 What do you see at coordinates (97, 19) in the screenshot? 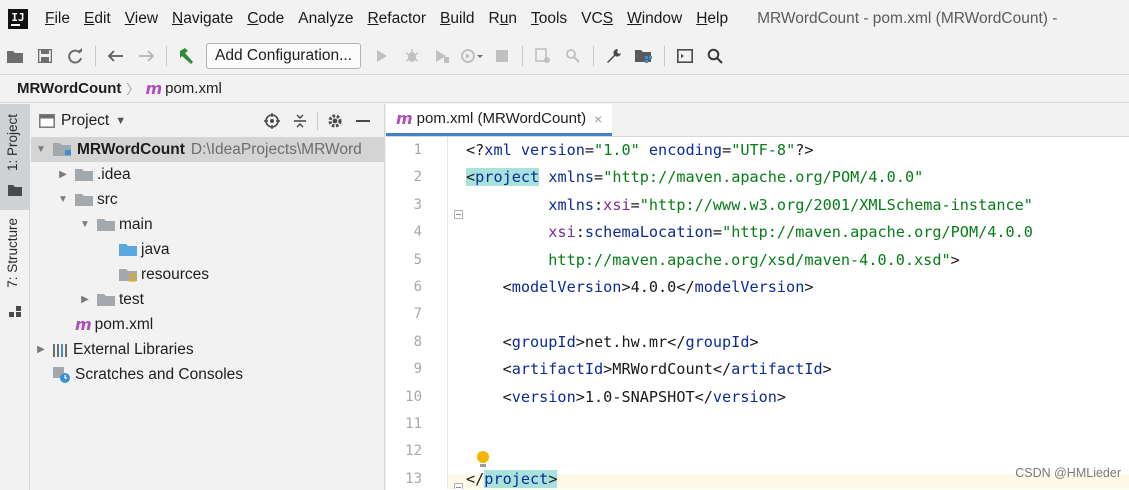
I see `menu-item: Edit` at bounding box center [97, 19].